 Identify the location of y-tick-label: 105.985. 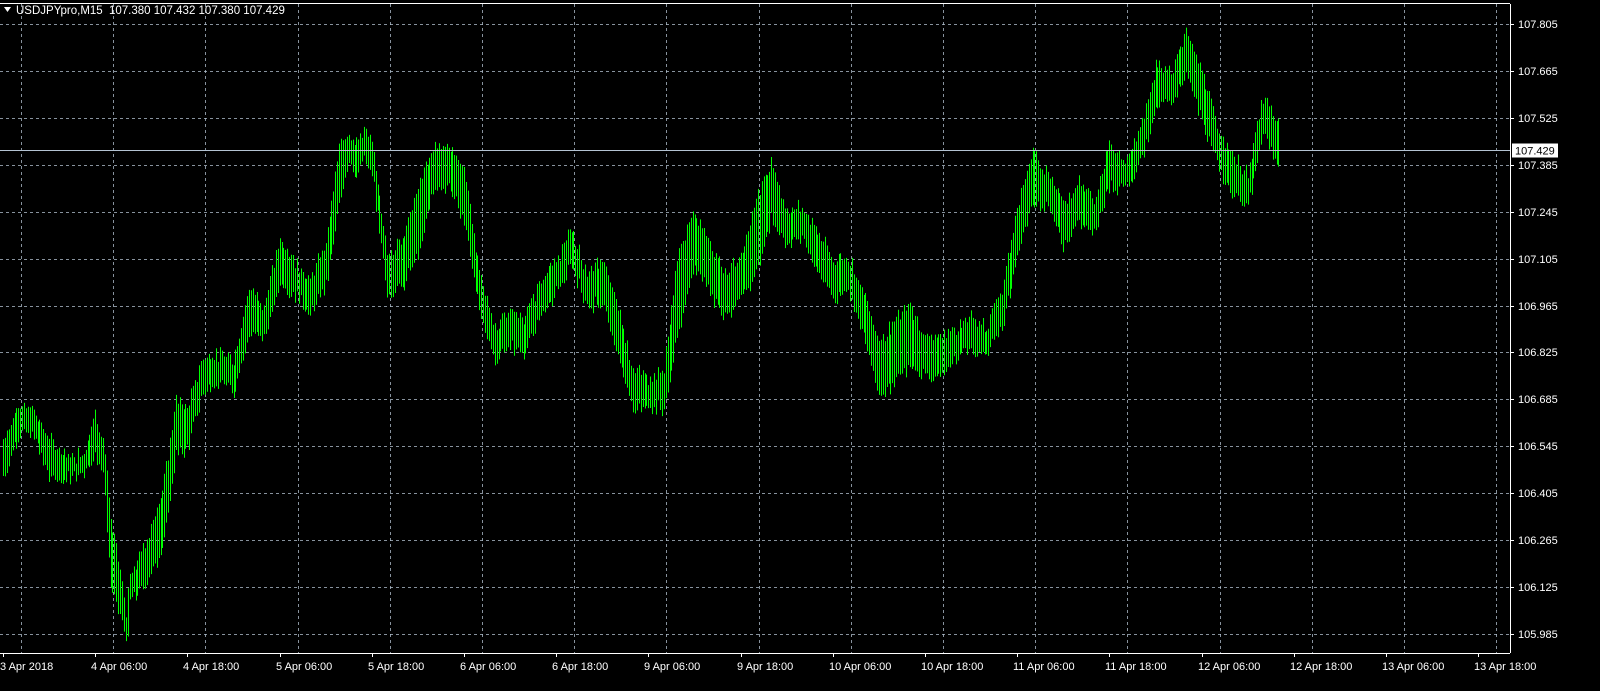
(1538, 635).